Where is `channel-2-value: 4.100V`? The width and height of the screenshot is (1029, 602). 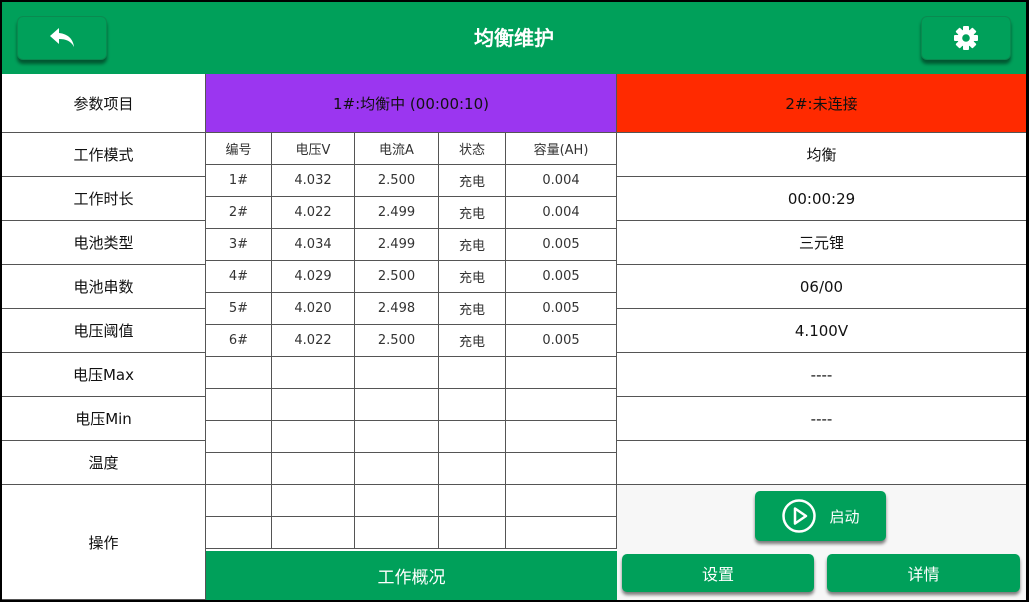 channel-2-value: 4.100V is located at coordinates (821, 331).